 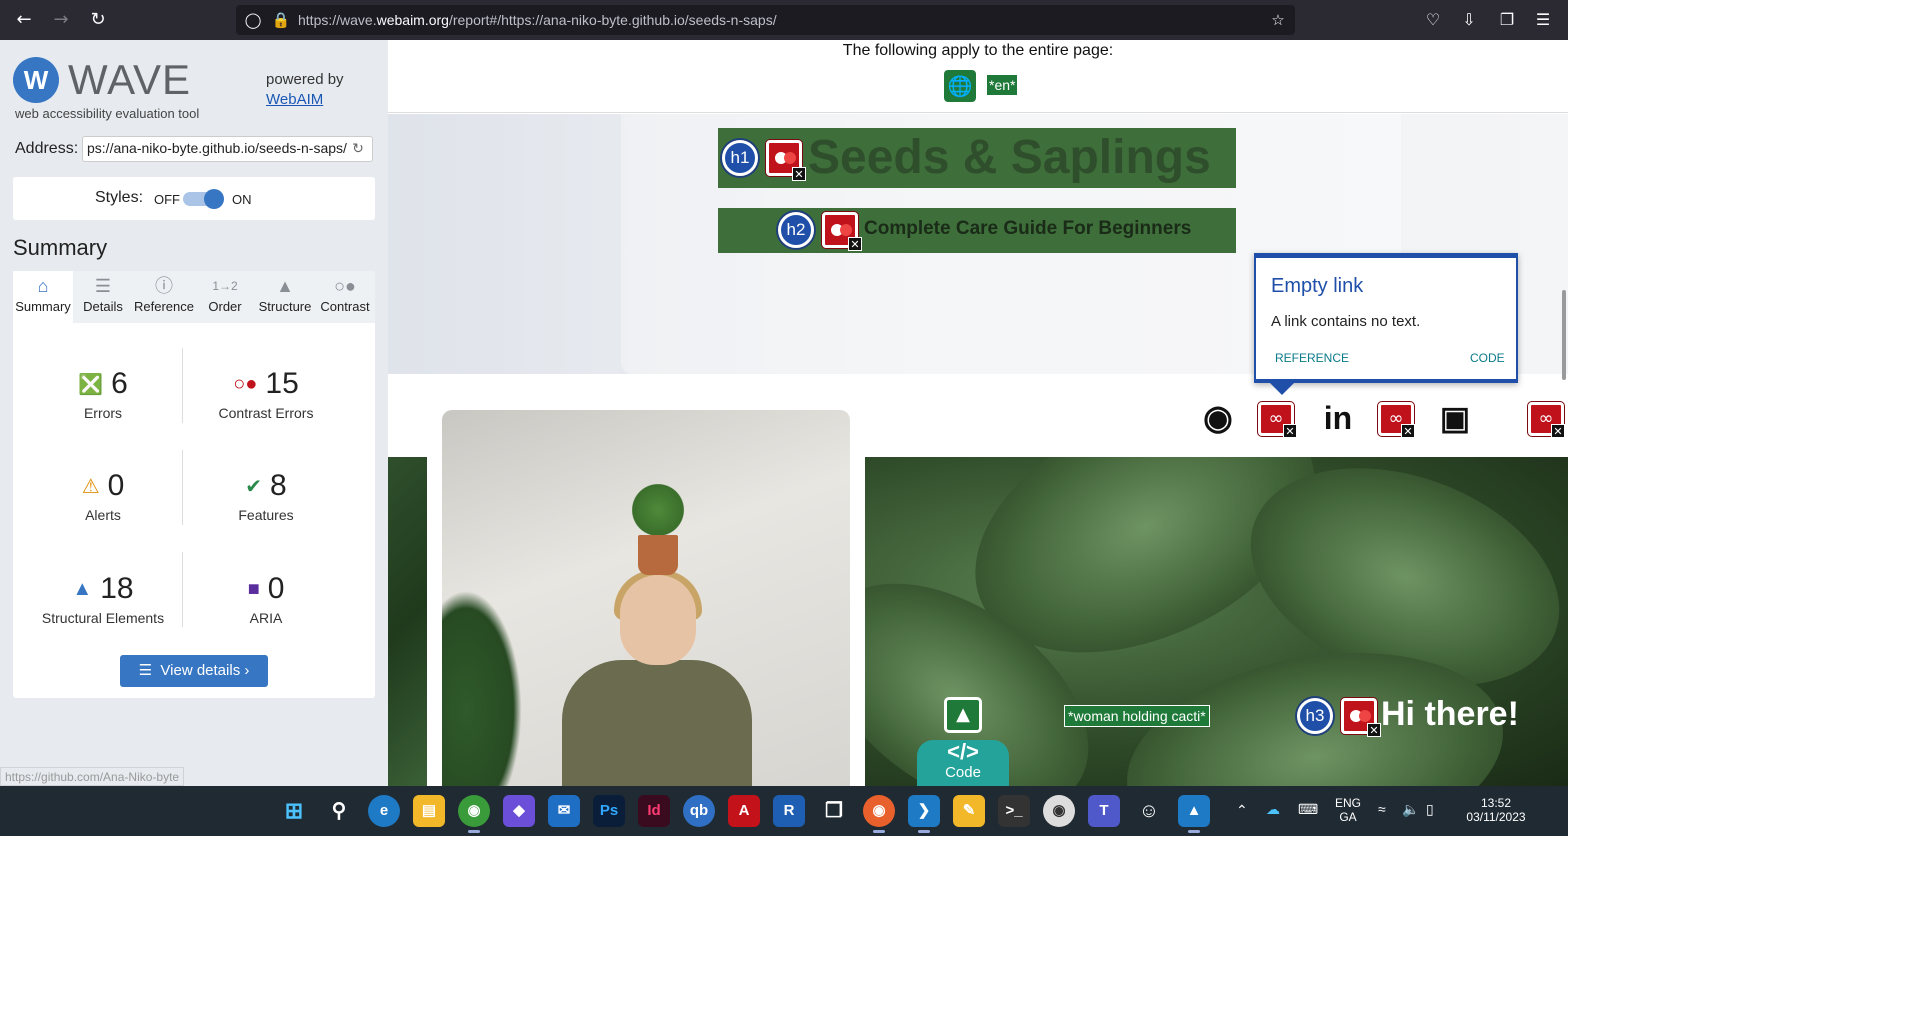 I want to click on photos-icon: ▲, so click(x=1194, y=814).